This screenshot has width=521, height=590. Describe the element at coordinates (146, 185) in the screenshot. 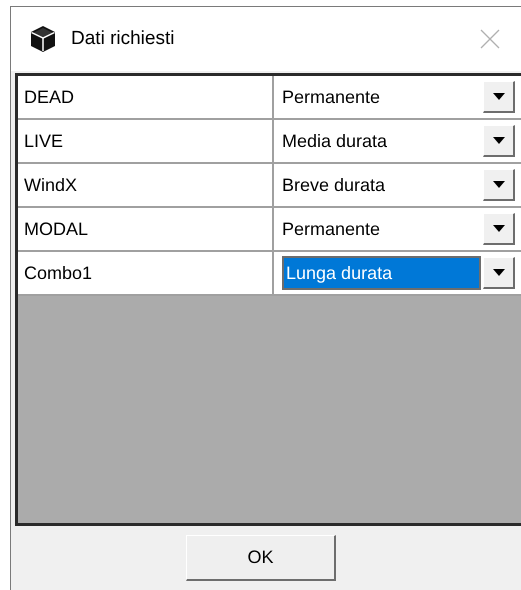

I see `row-label: WindX` at that location.